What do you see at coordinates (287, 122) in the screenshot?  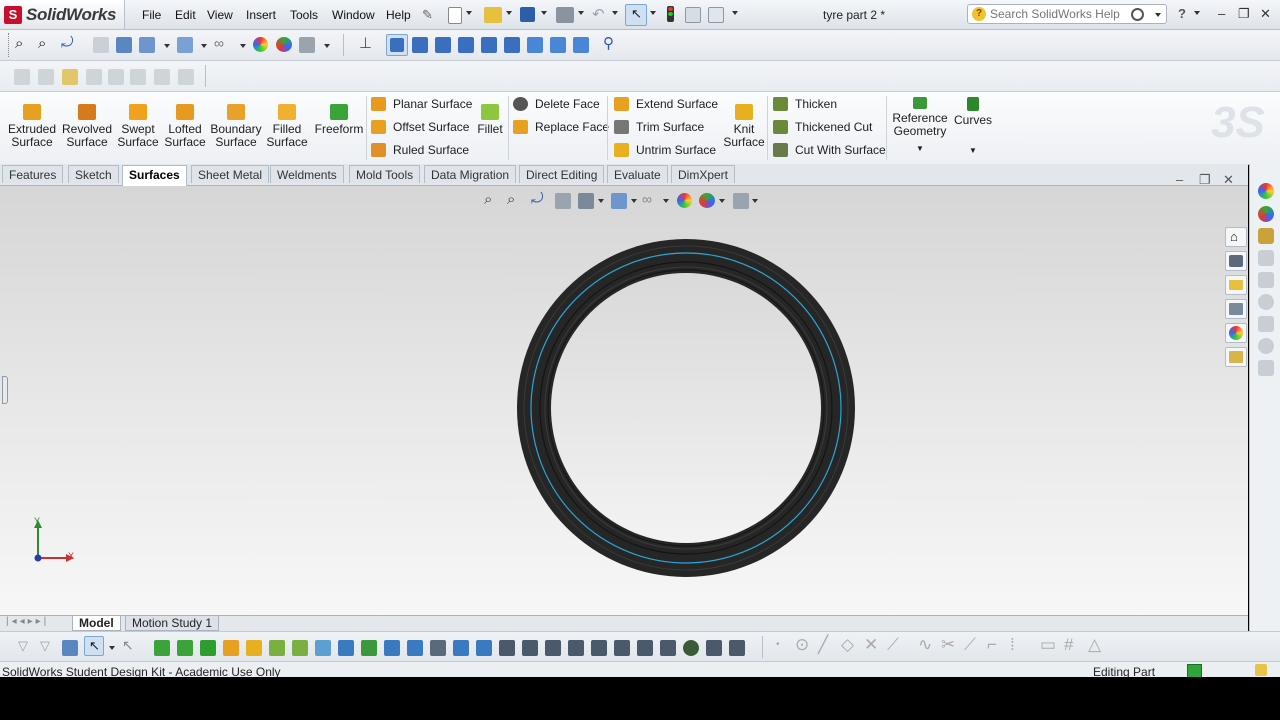 I see `filled-surface-button: Filled Surface` at bounding box center [287, 122].